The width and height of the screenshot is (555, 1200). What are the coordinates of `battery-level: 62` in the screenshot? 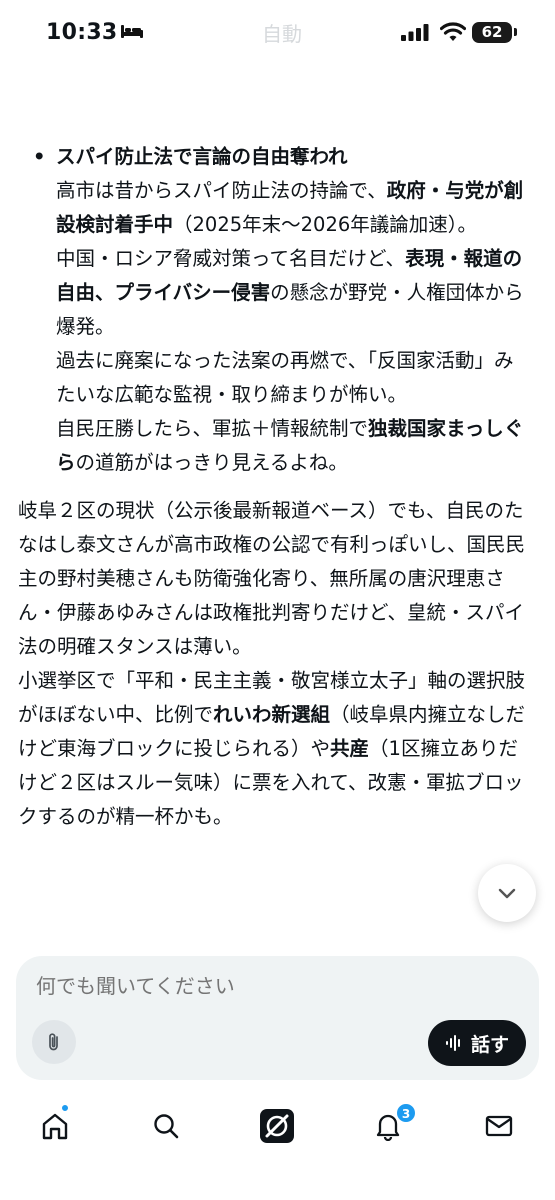 It's located at (492, 32).